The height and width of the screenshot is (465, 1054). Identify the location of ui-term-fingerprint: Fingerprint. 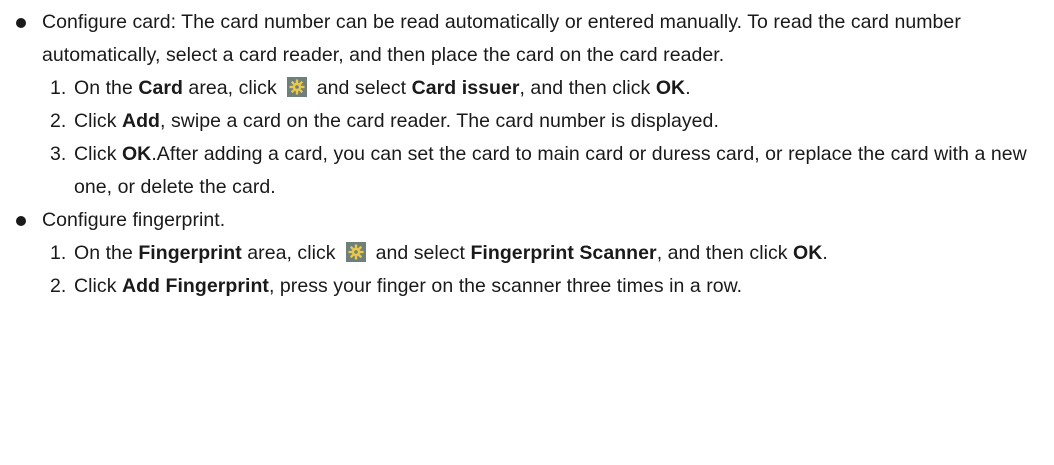
(190, 253).